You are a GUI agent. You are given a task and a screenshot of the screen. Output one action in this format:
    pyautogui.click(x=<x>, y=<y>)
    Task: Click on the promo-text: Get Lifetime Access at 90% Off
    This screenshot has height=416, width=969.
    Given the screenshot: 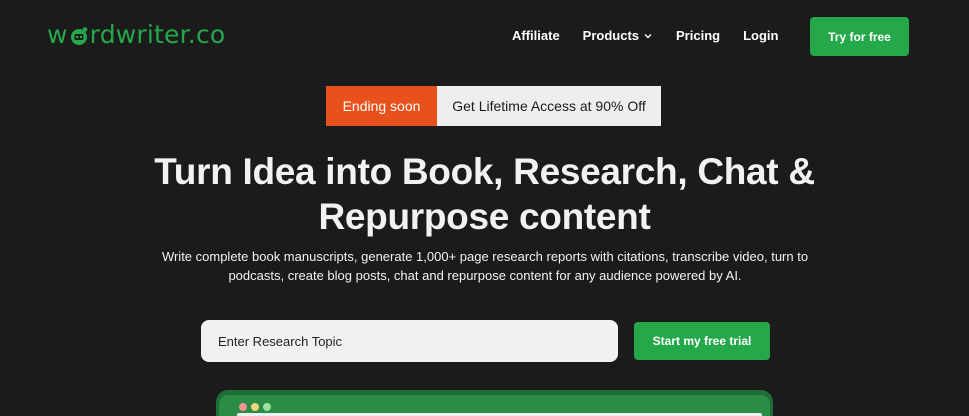 What is the action you would take?
    pyautogui.click(x=549, y=106)
    